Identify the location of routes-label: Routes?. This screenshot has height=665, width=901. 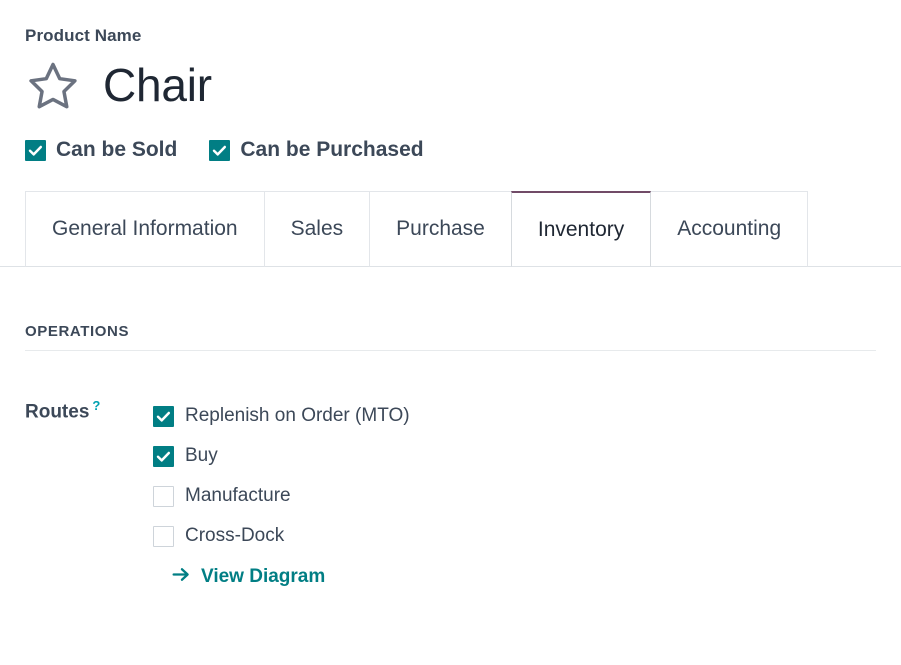
(89, 409).